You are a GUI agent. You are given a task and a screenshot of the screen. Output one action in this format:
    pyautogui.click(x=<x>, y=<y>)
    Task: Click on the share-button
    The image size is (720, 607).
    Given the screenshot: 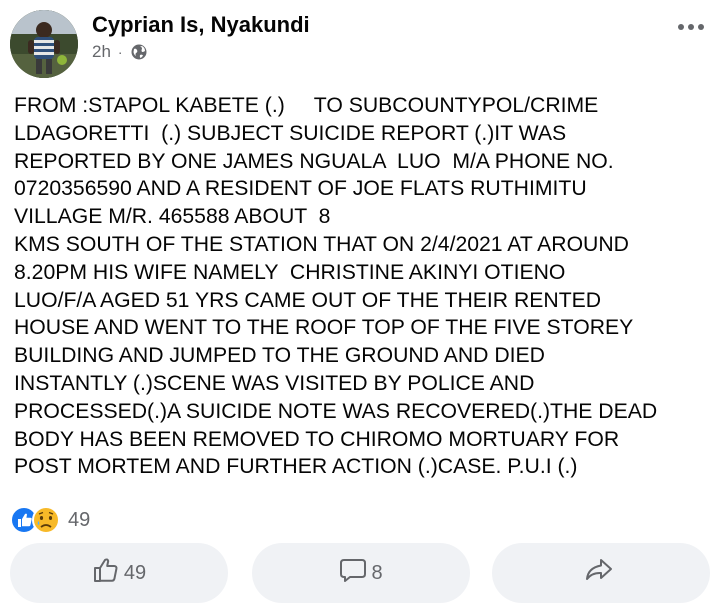 What is the action you would take?
    pyautogui.click(x=601, y=573)
    